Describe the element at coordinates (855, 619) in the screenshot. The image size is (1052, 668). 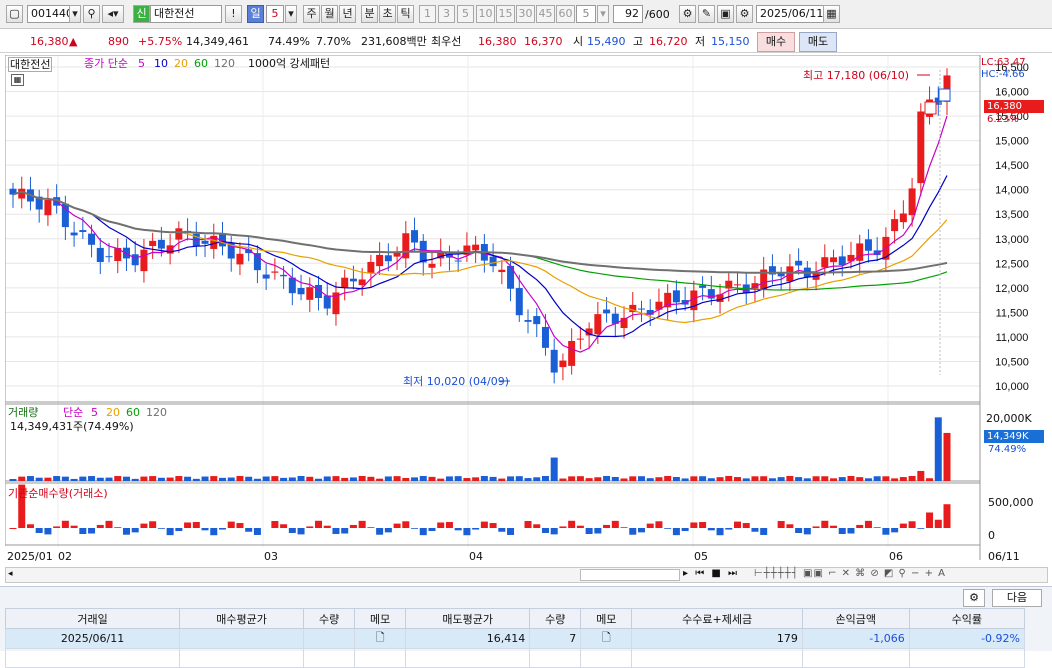
I see `column-header: 손익금액` at that location.